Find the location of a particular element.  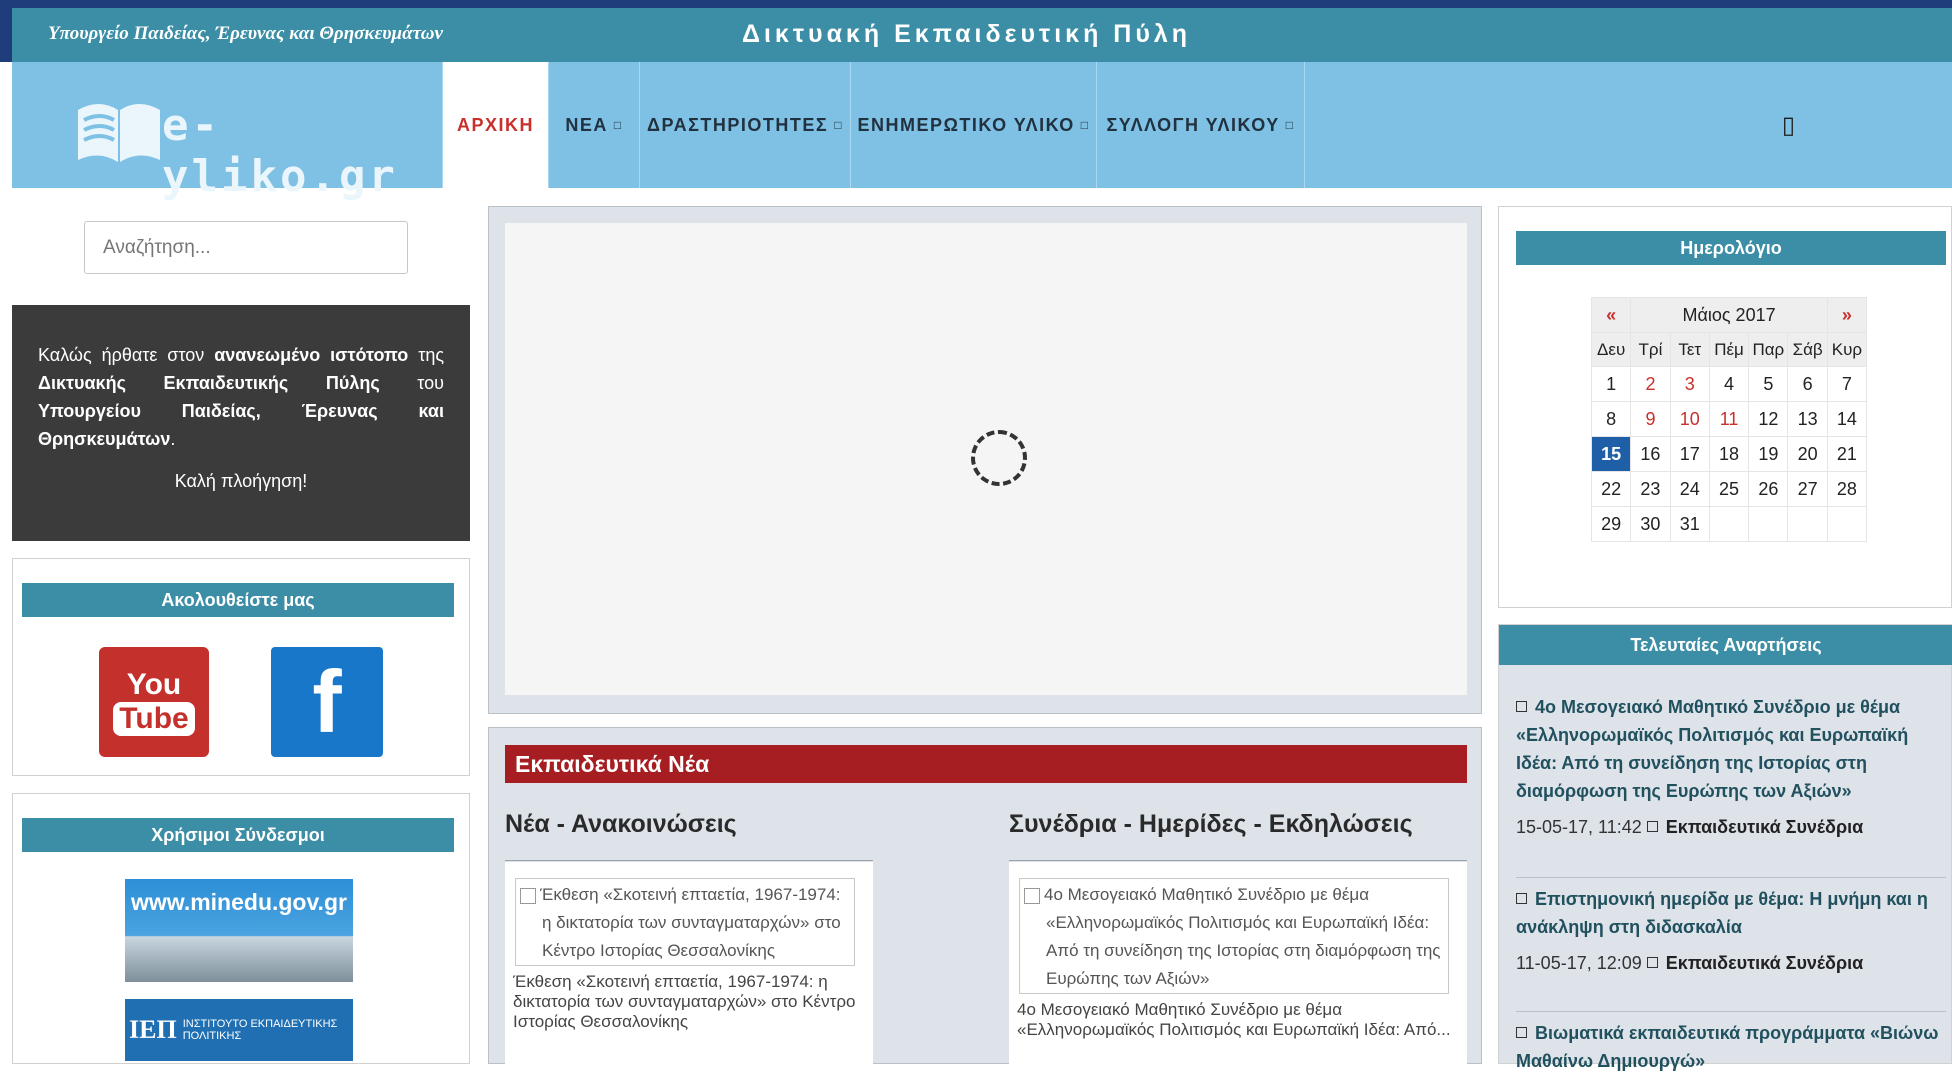

facebook-icon: f is located at coordinates (327, 702).